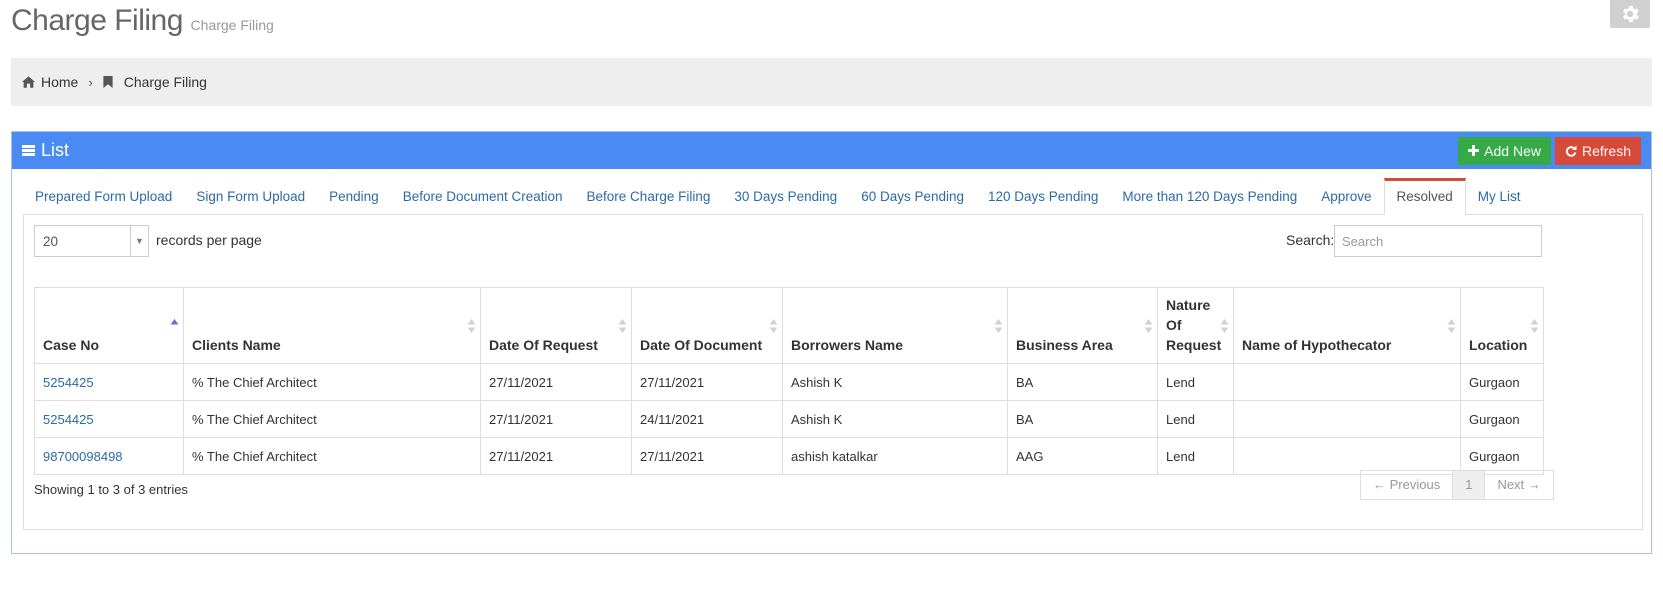 The width and height of the screenshot is (1663, 607). What do you see at coordinates (1499, 197) in the screenshot?
I see `tab-my-list: My List` at bounding box center [1499, 197].